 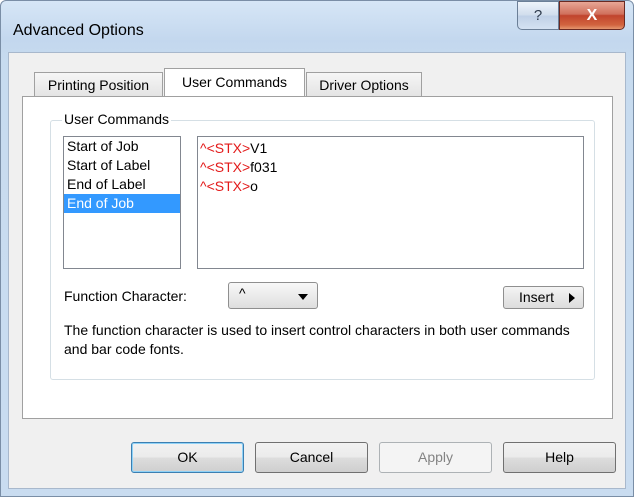 I want to click on title-help-button: ?, so click(x=538, y=15).